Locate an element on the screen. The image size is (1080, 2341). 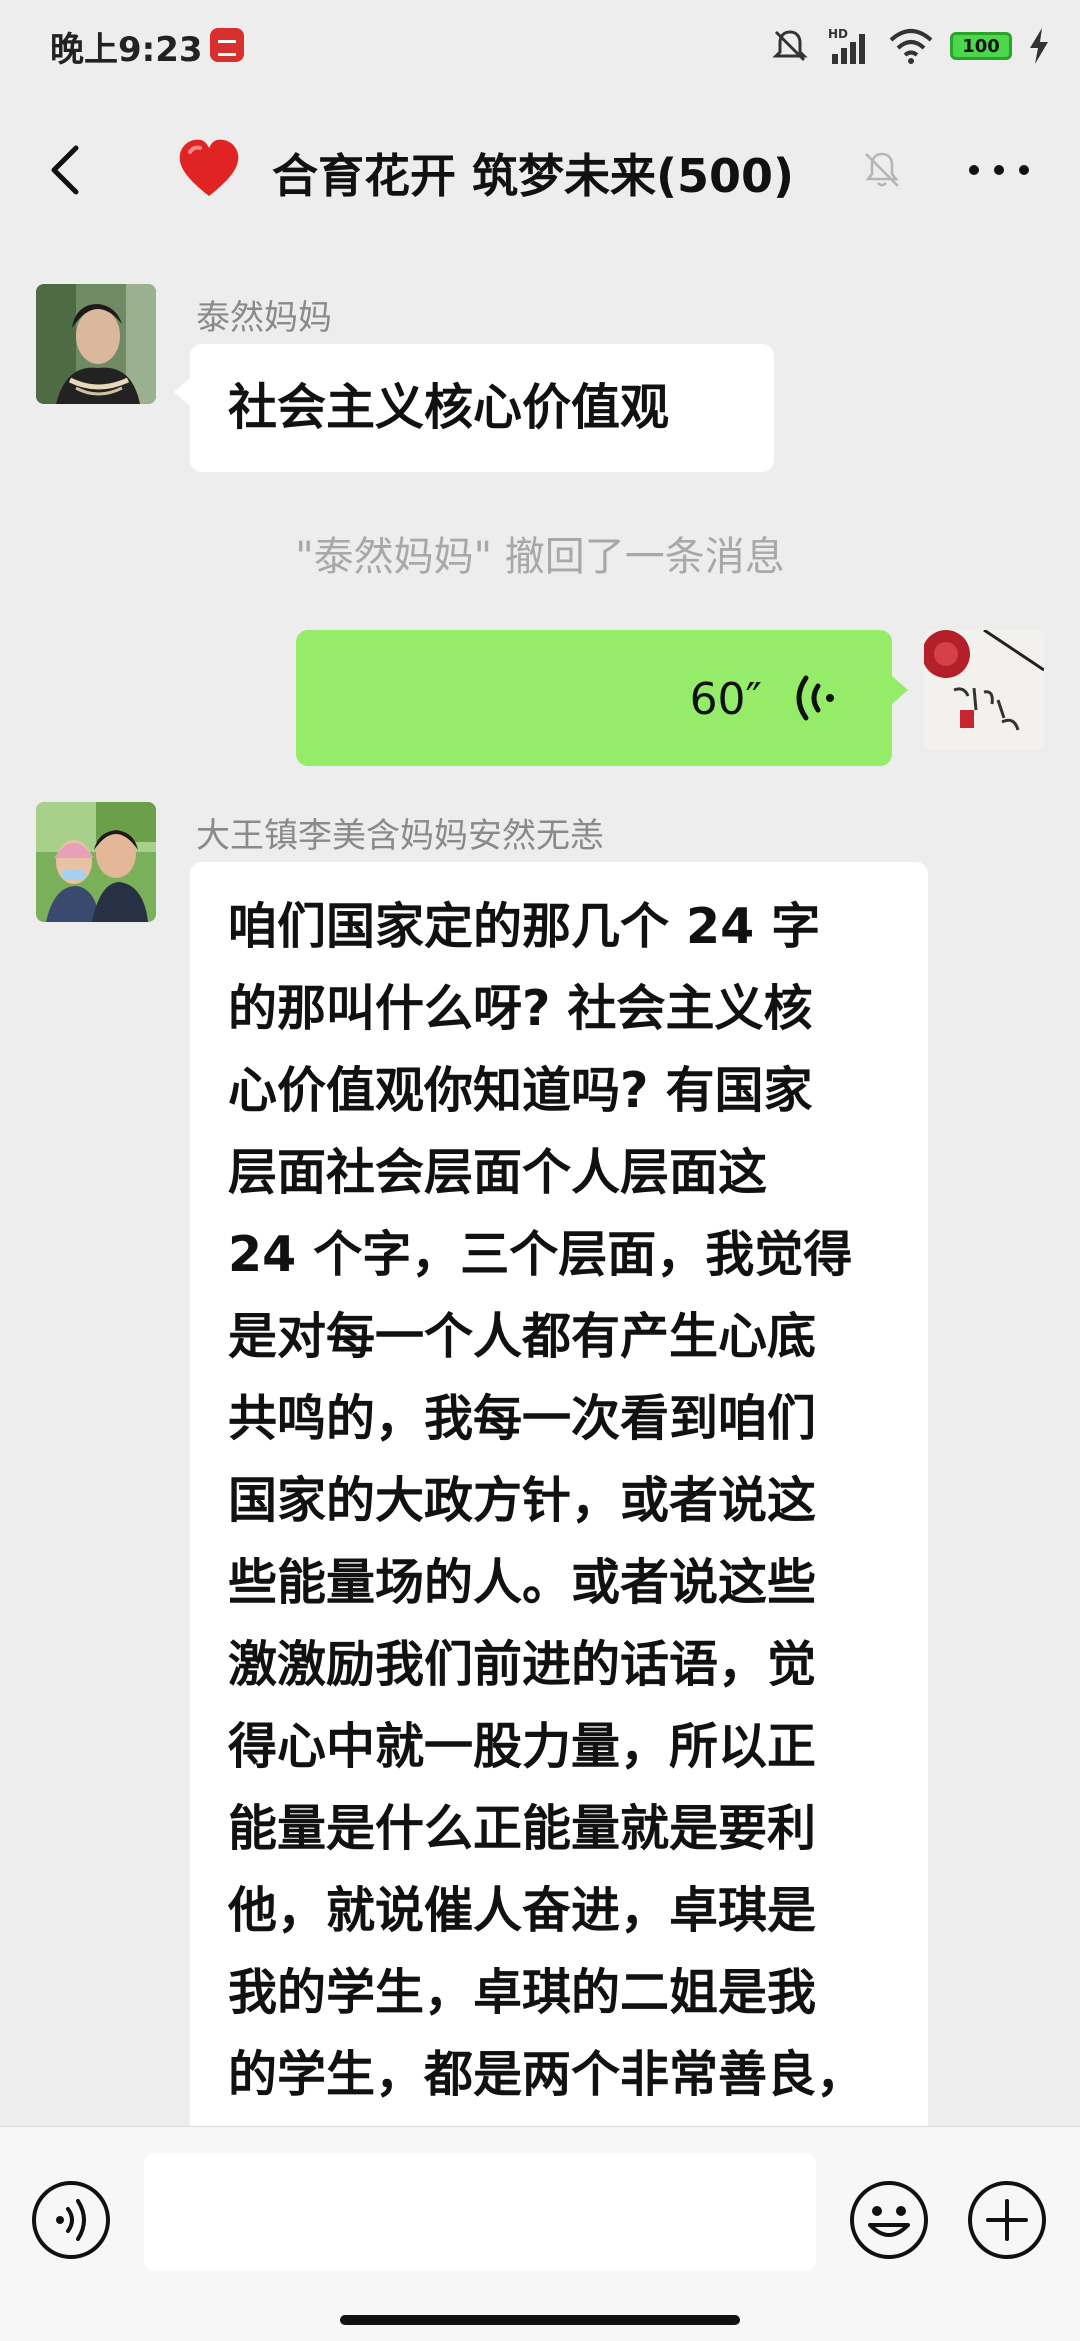
mute-notifications-icon is located at coordinates (882, 169).